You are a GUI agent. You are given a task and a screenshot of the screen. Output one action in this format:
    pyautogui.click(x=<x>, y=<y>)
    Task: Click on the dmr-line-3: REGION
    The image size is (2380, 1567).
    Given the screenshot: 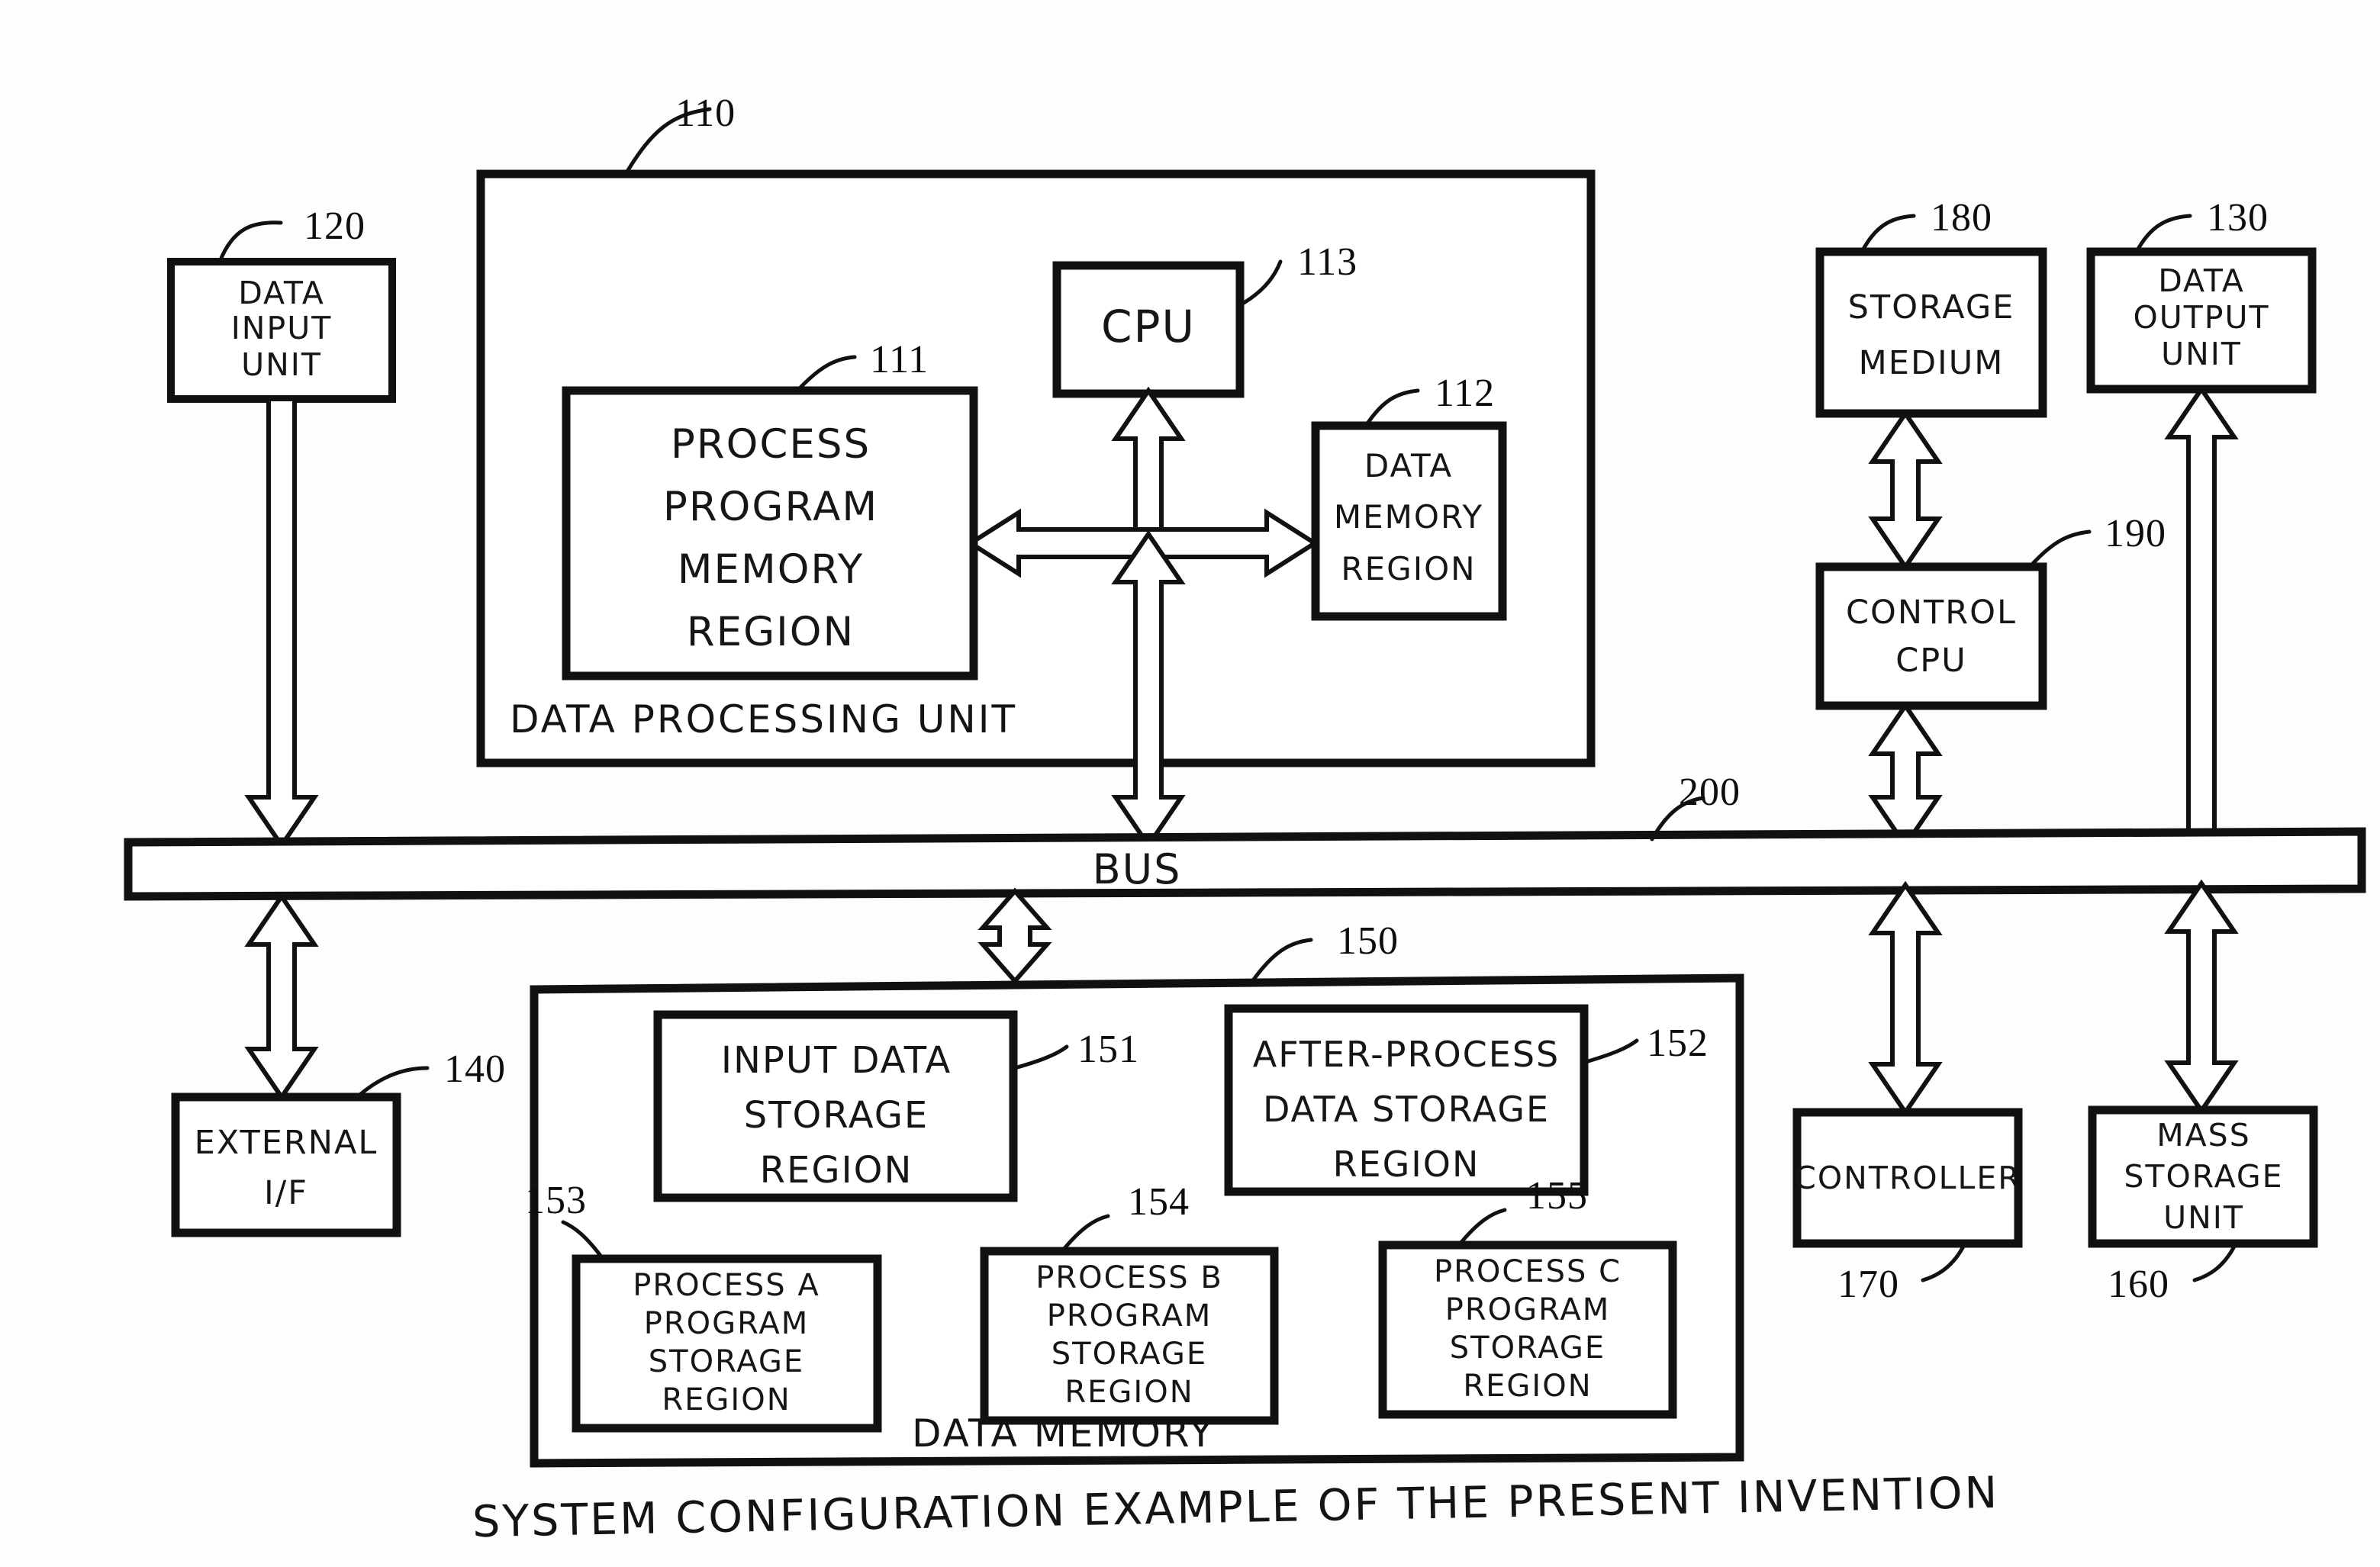 What is the action you would take?
    pyautogui.click(x=1408, y=568)
    